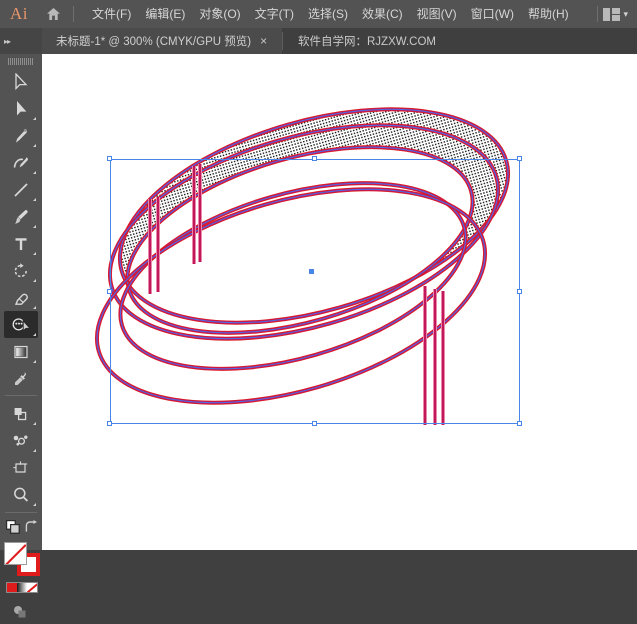  Describe the element at coordinates (492, 14) in the screenshot. I see `menu-window: 窗口(W)` at that location.